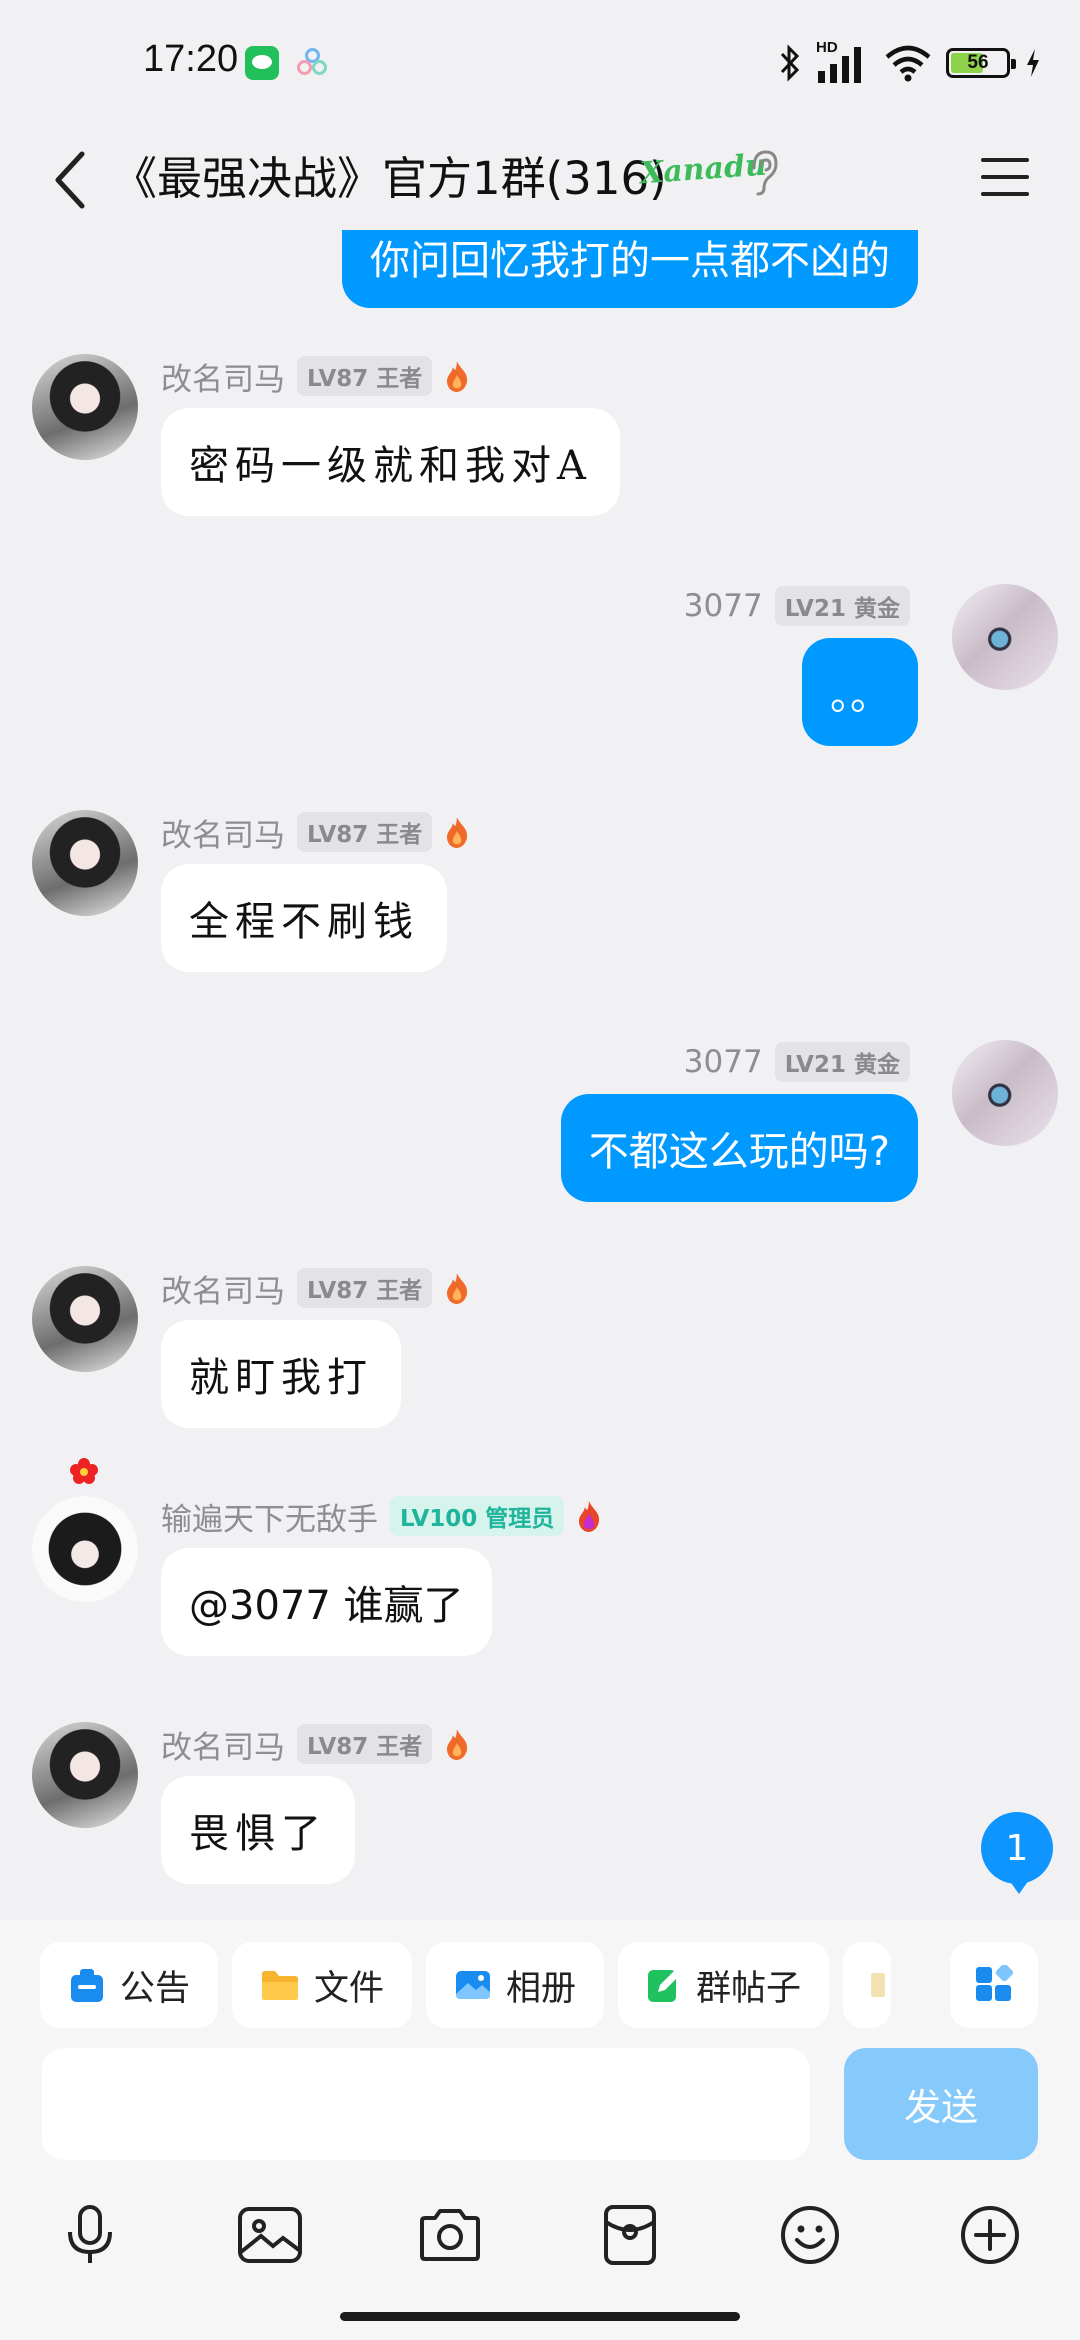 Image resolution: width=1080 pixels, height=2340 pixels. I want to click on message-bubble: 你问回忆我打的一点都不凶的, so click(630, 269).